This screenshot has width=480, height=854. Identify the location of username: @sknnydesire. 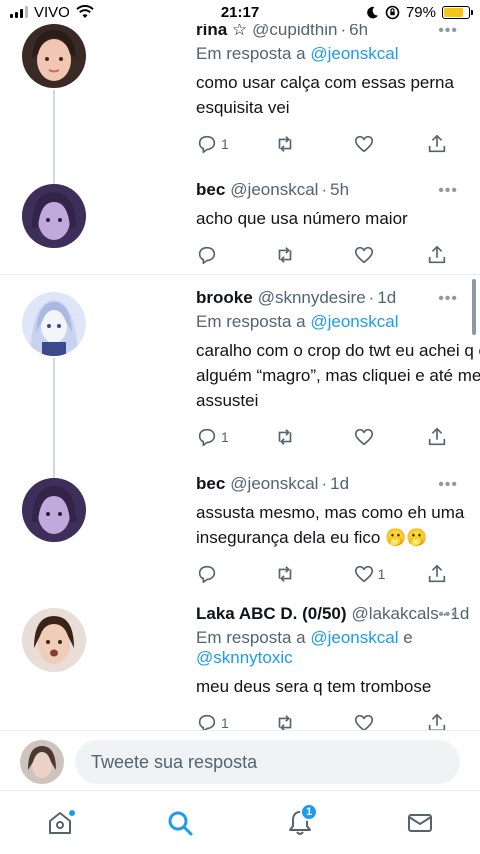
(312, 298).